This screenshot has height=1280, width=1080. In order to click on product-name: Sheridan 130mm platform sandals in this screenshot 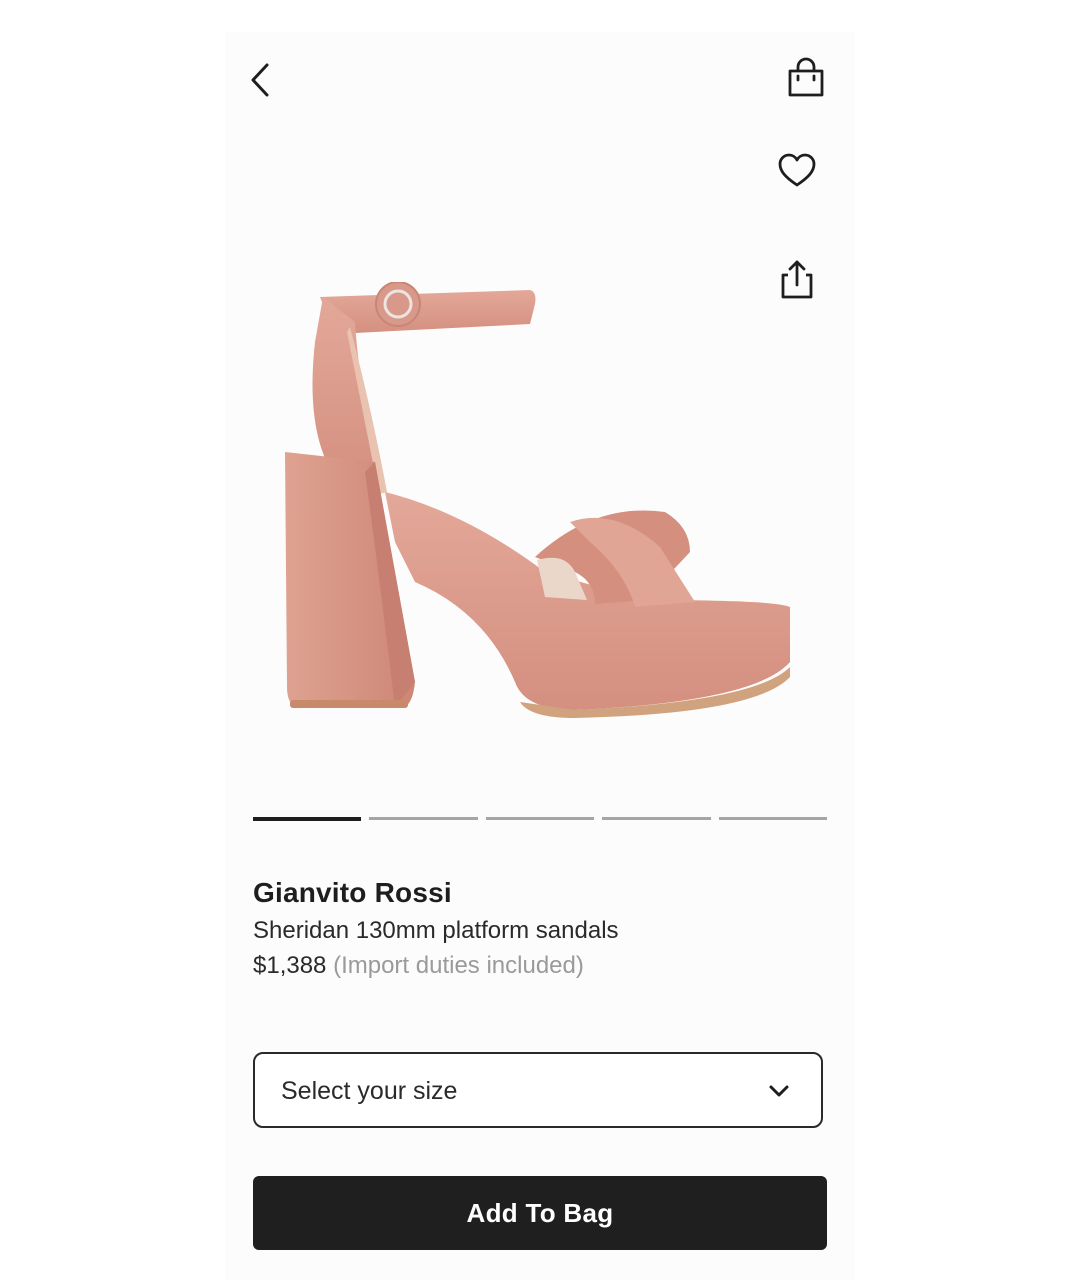, I will do `click(436, 930)`.